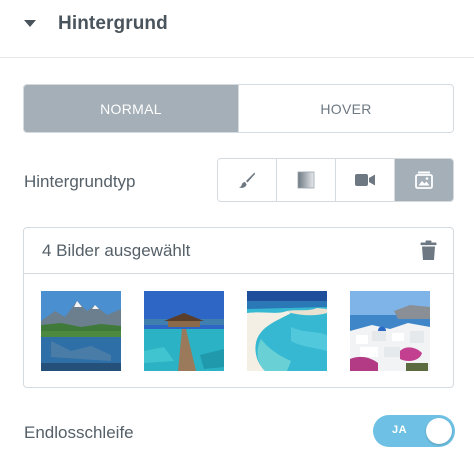  I want to click on santorini-village-image, so click(390, 331).